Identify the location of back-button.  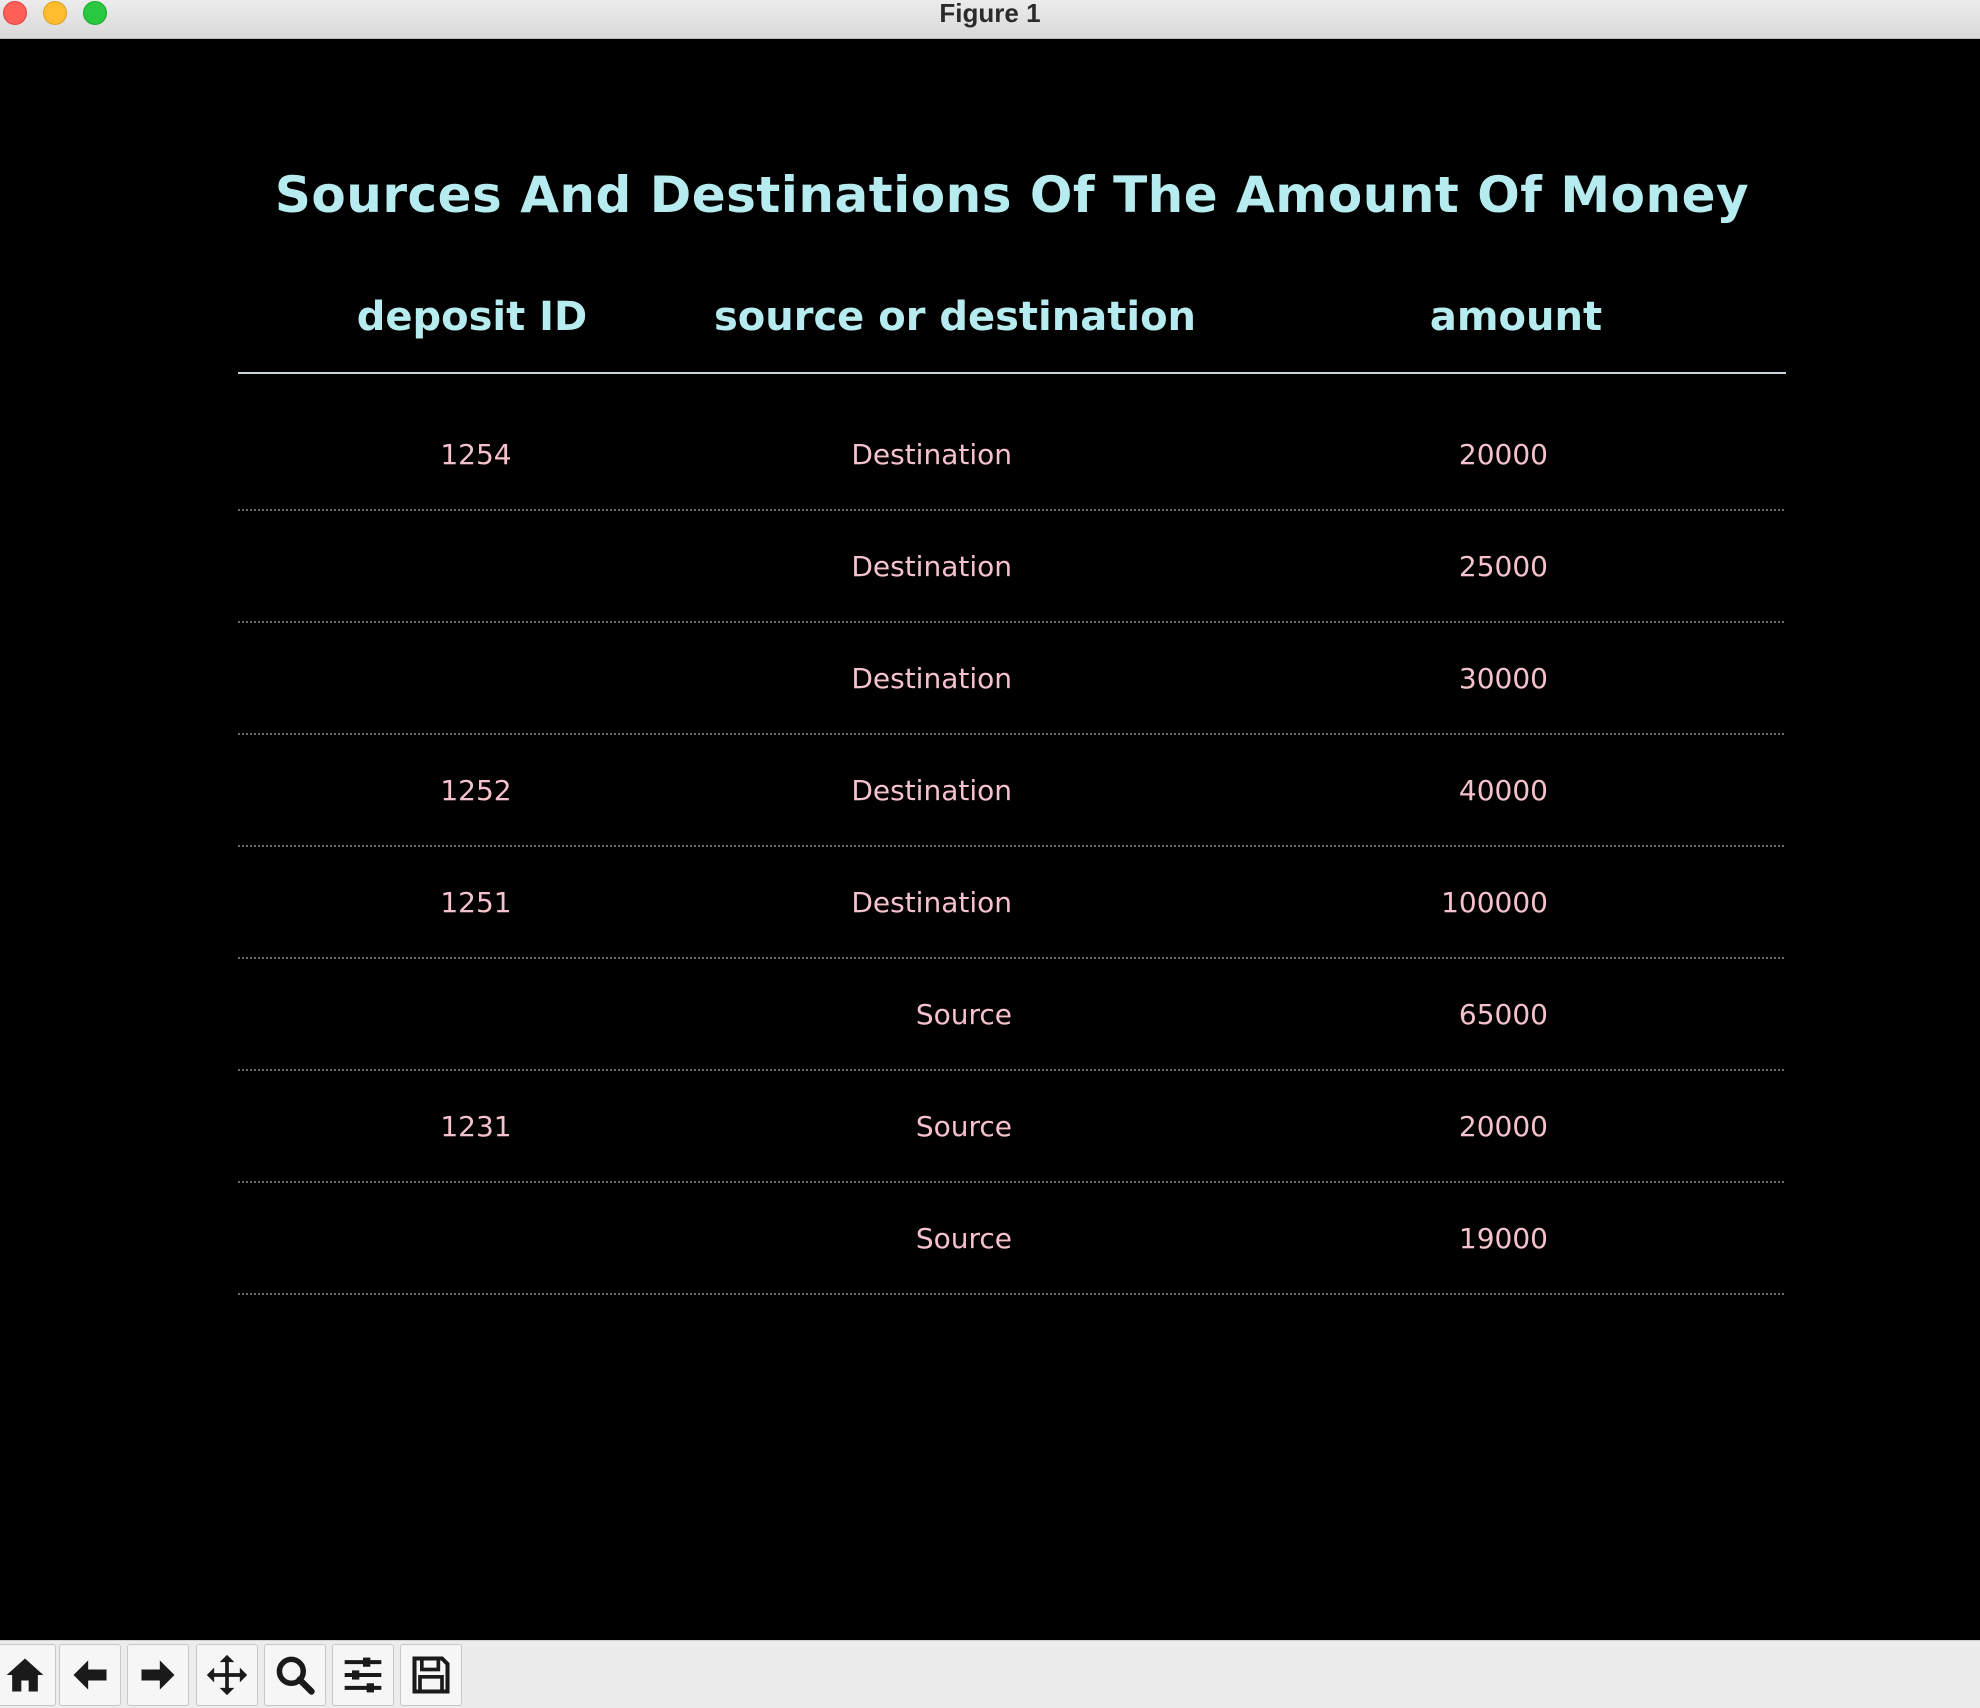
(90, 1675).